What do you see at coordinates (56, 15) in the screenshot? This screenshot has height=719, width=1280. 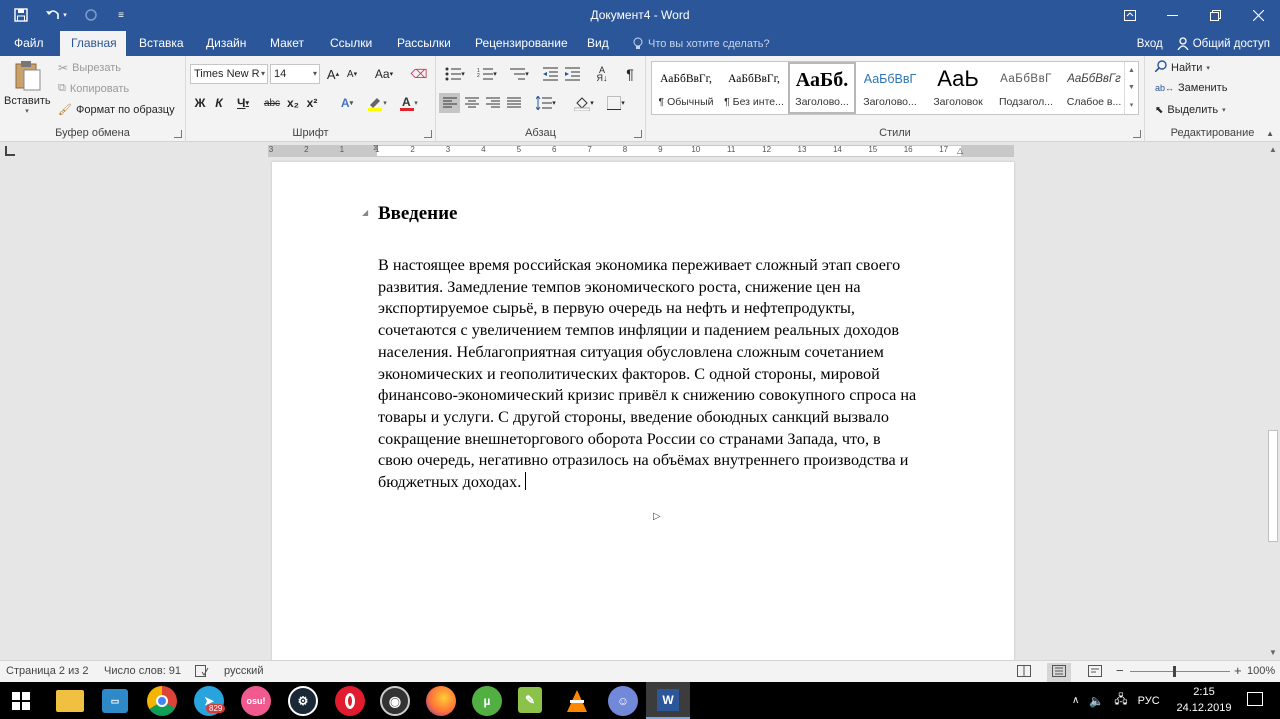 I see `undo-icon: ▾` at bounding box center [56, 15].